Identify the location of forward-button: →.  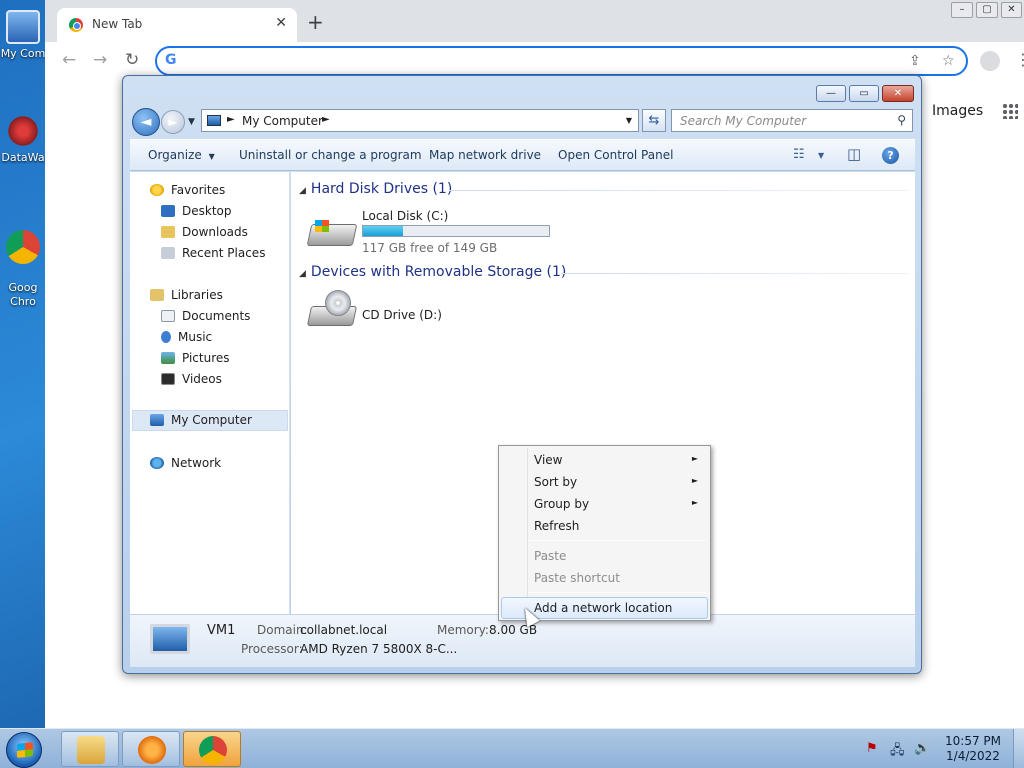
(100, 60).